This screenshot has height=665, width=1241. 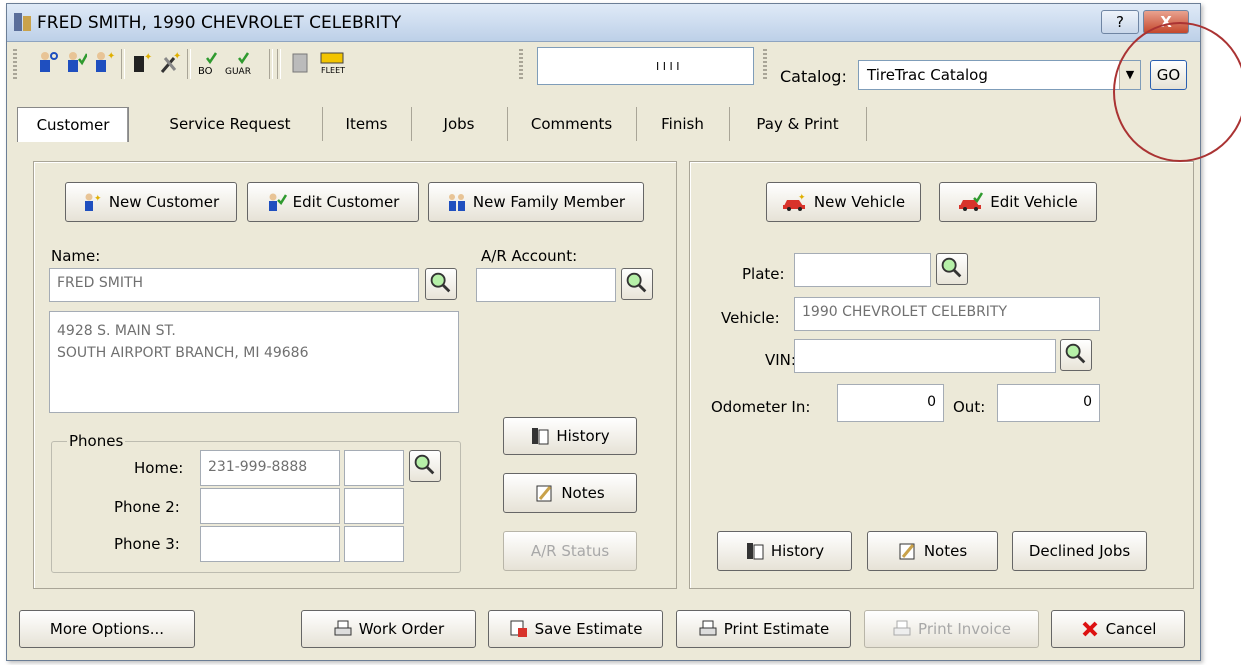 What do you see at coordinates (645, 66) in the screenshot?
I see `activity-meter: I I I I` at bounding box center [645, 66].